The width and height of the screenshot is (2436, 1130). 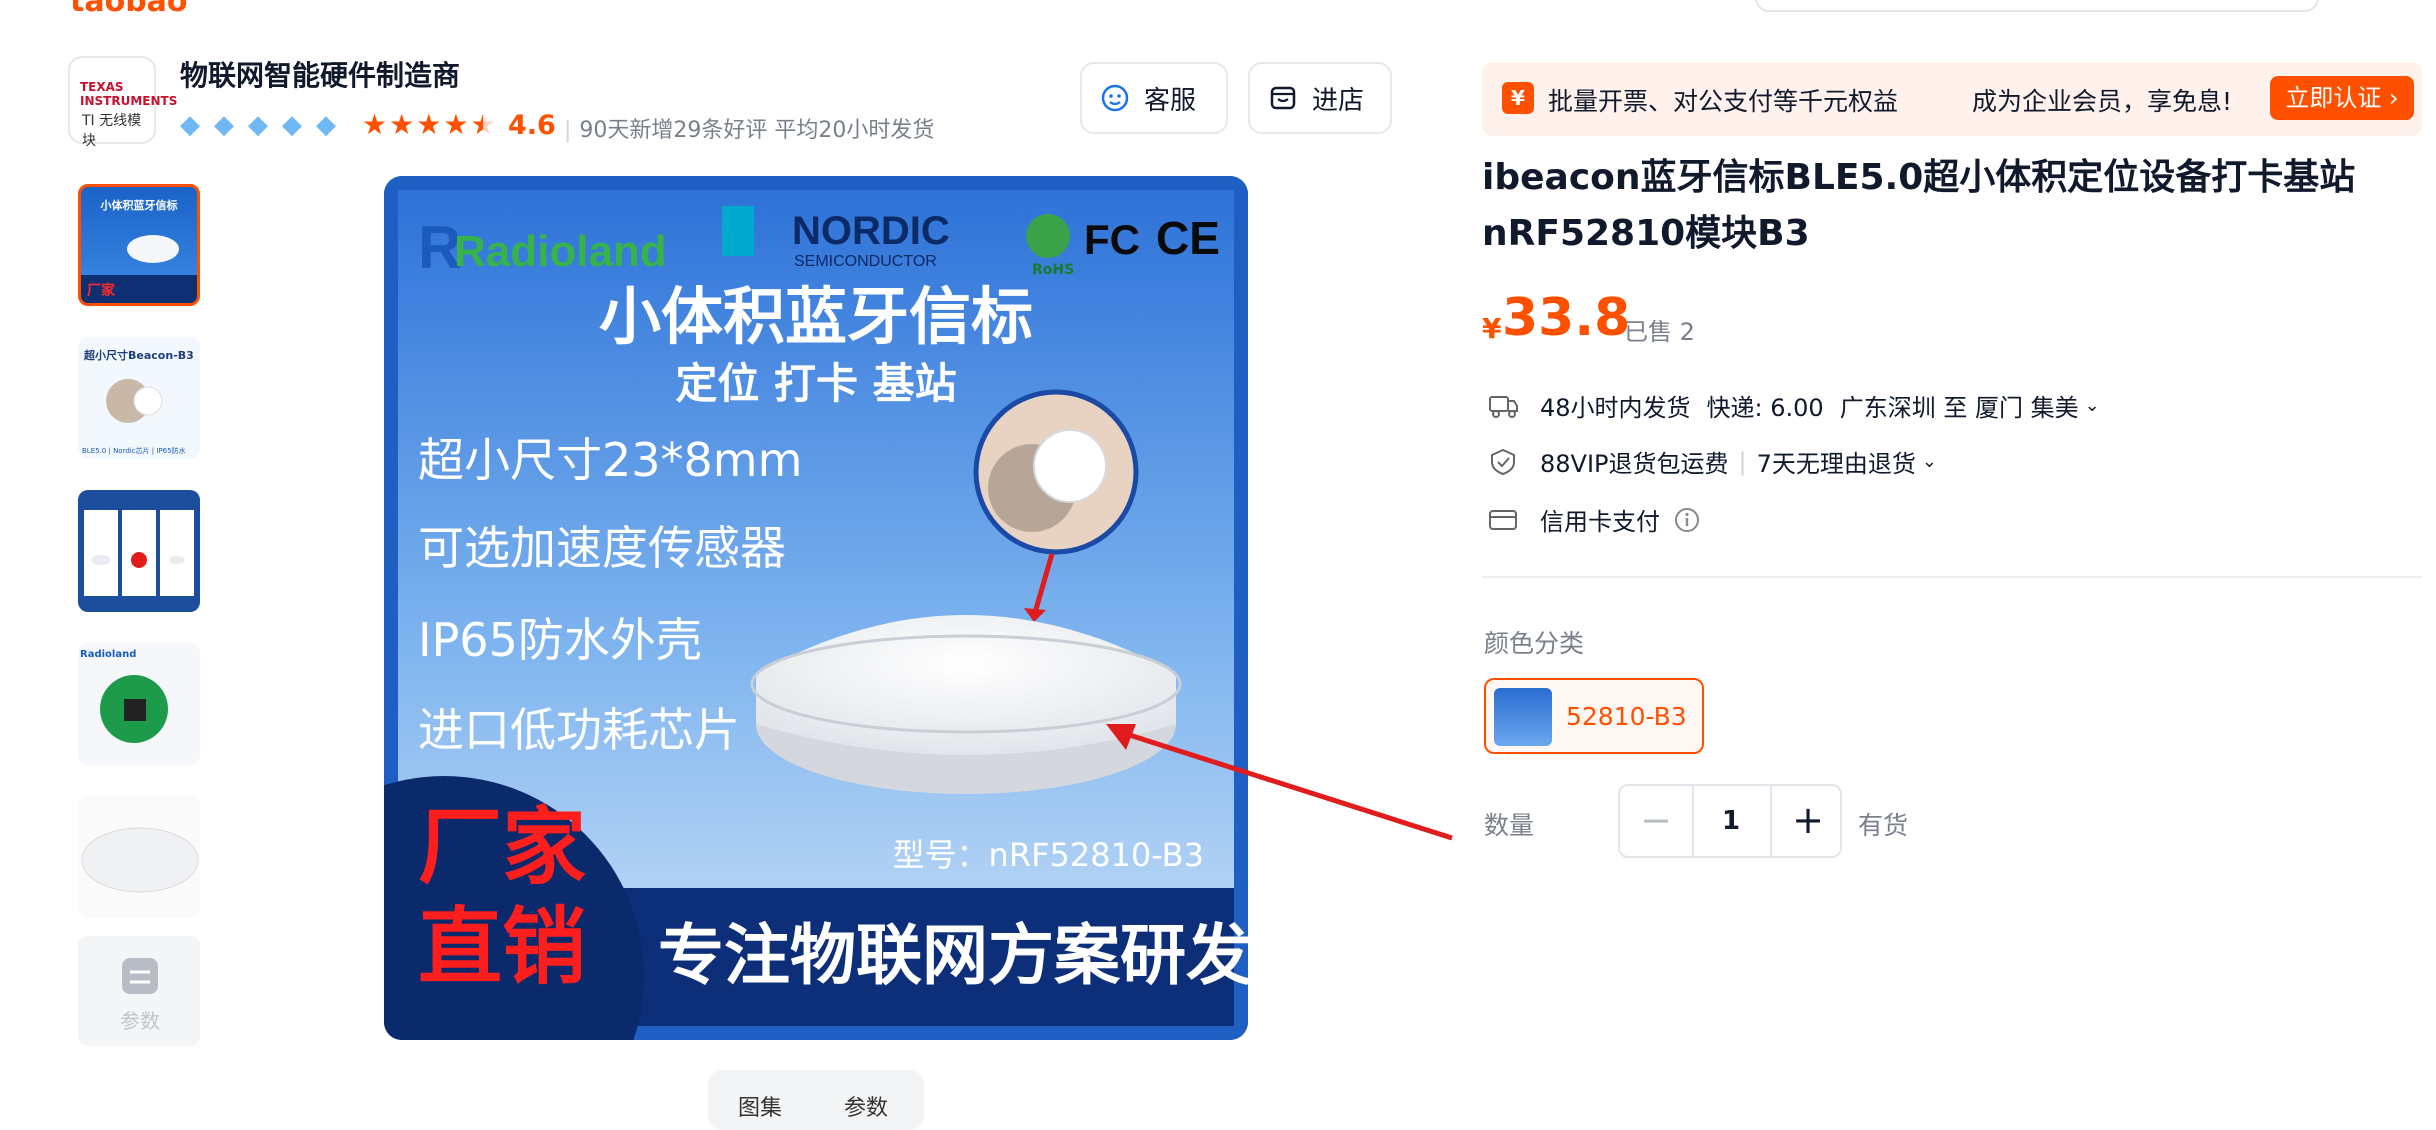 I want to click on stock-status: 有货, so click(x=1883, y=825).